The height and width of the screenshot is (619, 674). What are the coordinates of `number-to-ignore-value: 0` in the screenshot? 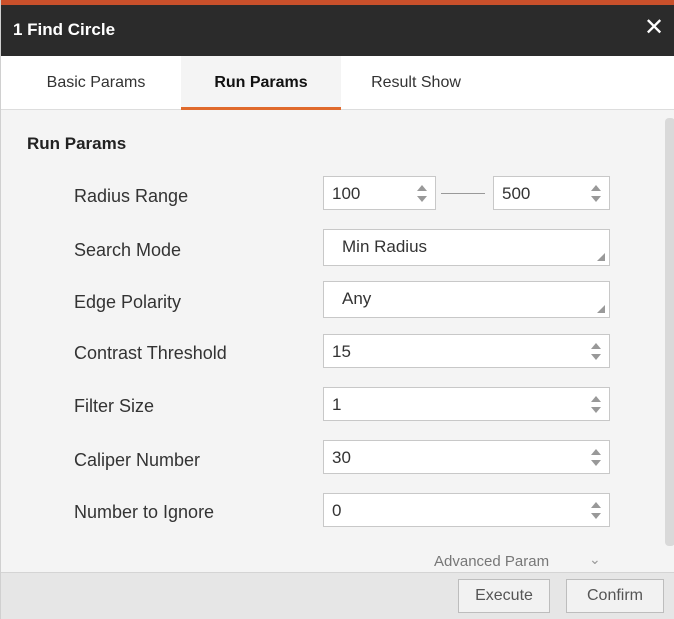 It's located at (337, 510).